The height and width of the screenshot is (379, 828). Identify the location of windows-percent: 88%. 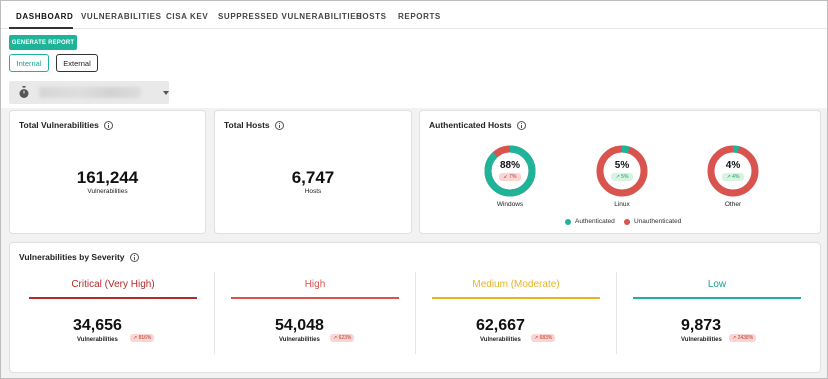
(509, 165).